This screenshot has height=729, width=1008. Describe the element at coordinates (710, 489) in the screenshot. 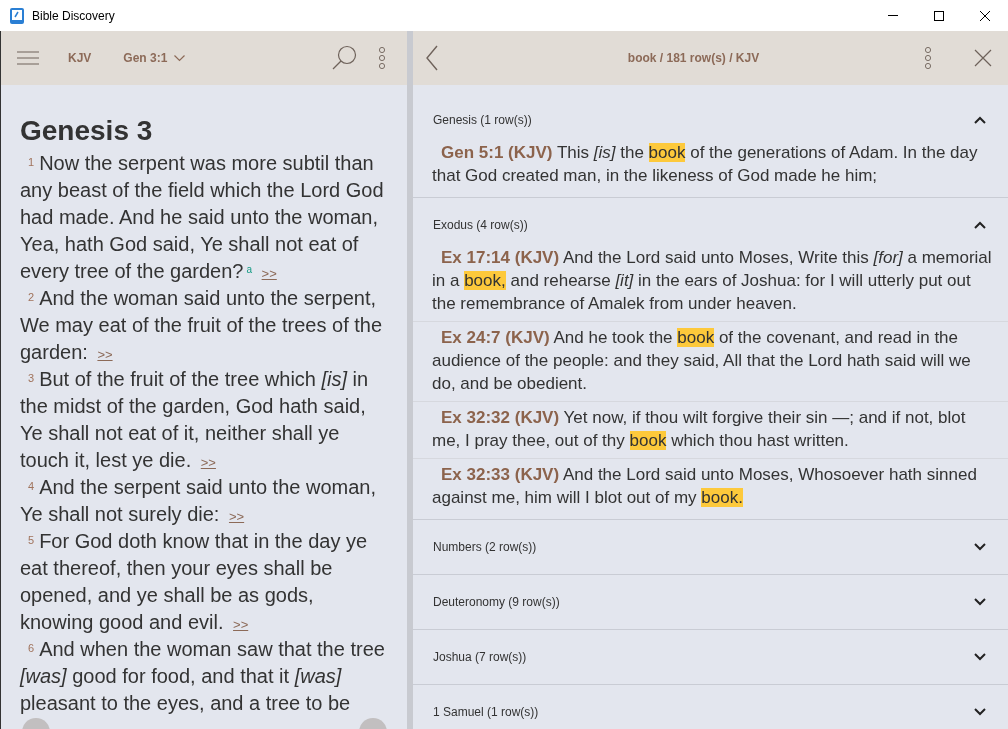

I see `search-result: Ex 32:33 (KJV) And the Lord said unto Moses, Whosoever hath sinned against me, him will I blot out of my book.` at that location.